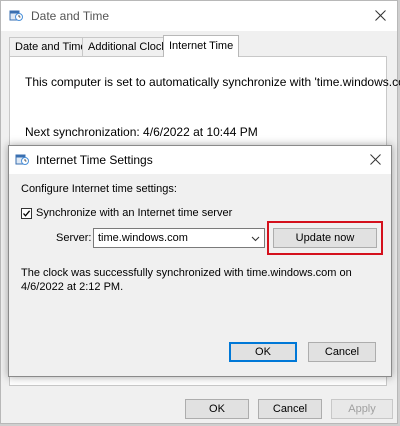  I want to click on server-value: time.windows.com, so click(143, 238).